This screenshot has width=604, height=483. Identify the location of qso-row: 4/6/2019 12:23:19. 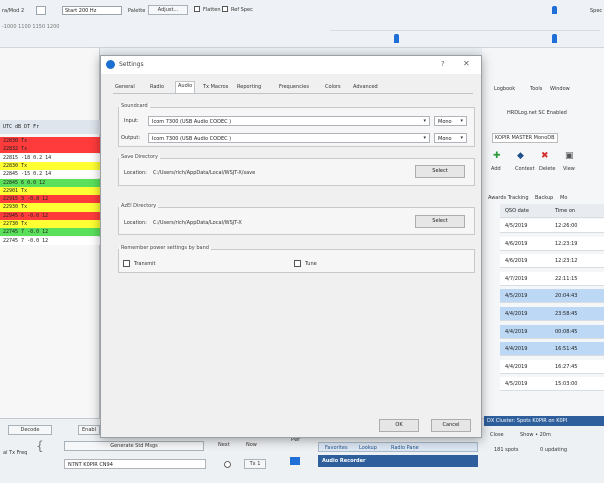
(552, 243).